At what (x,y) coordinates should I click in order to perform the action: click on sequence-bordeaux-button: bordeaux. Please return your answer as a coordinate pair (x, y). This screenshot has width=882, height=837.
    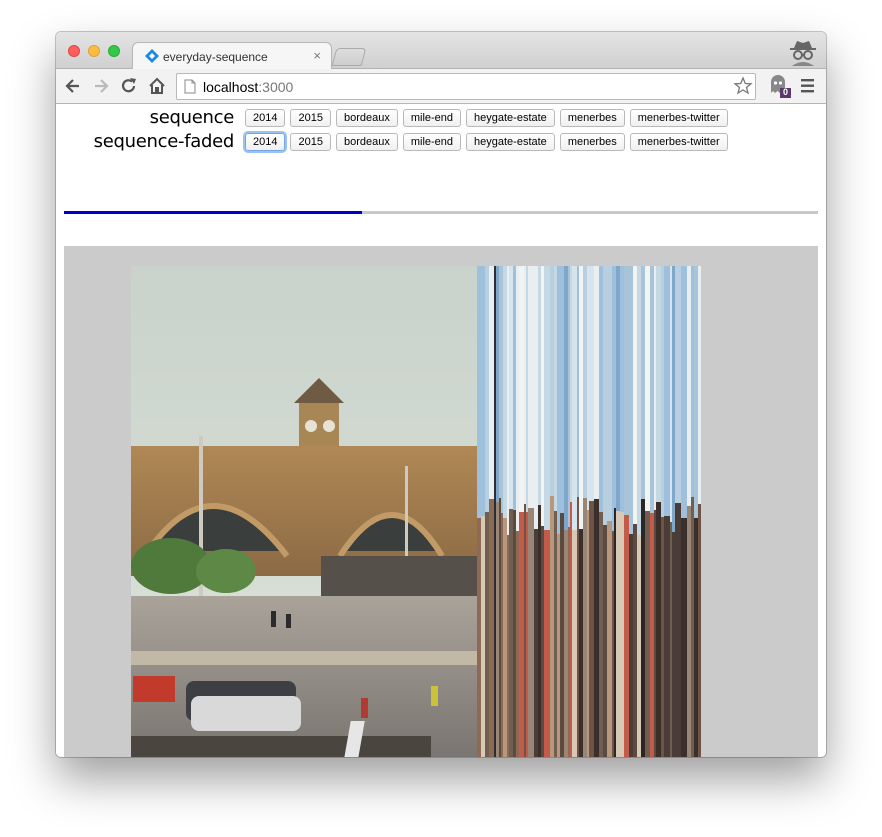
    Looking at the image, I should click on (366, 118).